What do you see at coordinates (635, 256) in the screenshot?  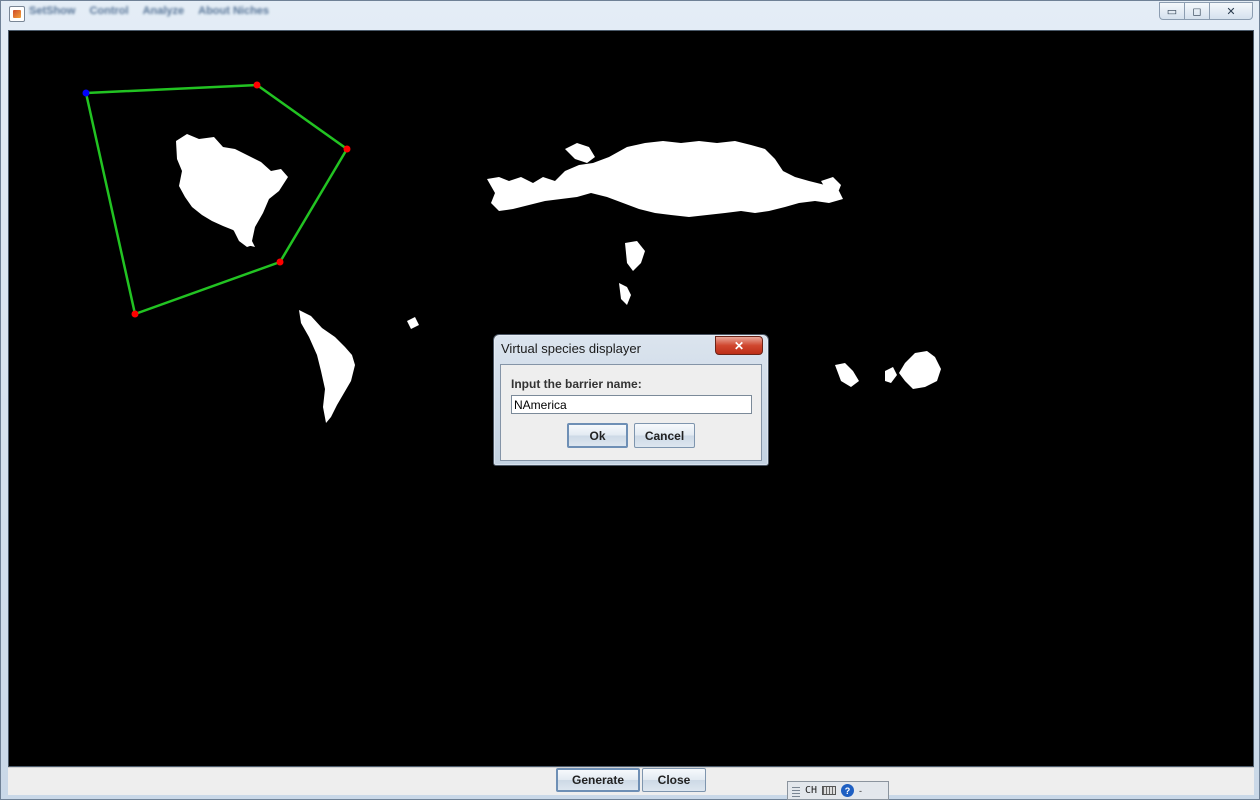 I see `land-india` at bounding box center [635, 256].